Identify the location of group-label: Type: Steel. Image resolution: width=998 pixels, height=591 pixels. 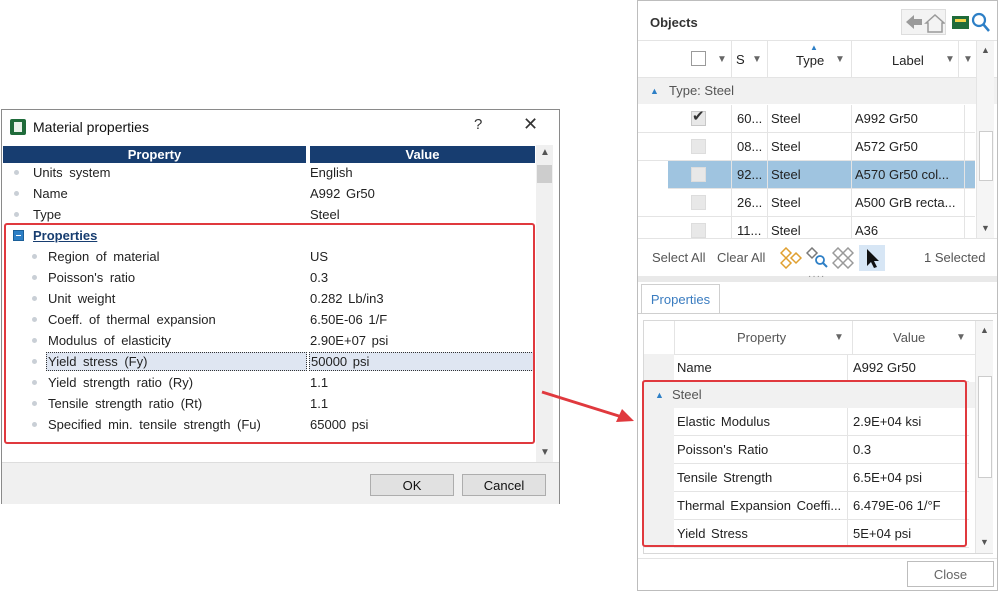
(702, 90).